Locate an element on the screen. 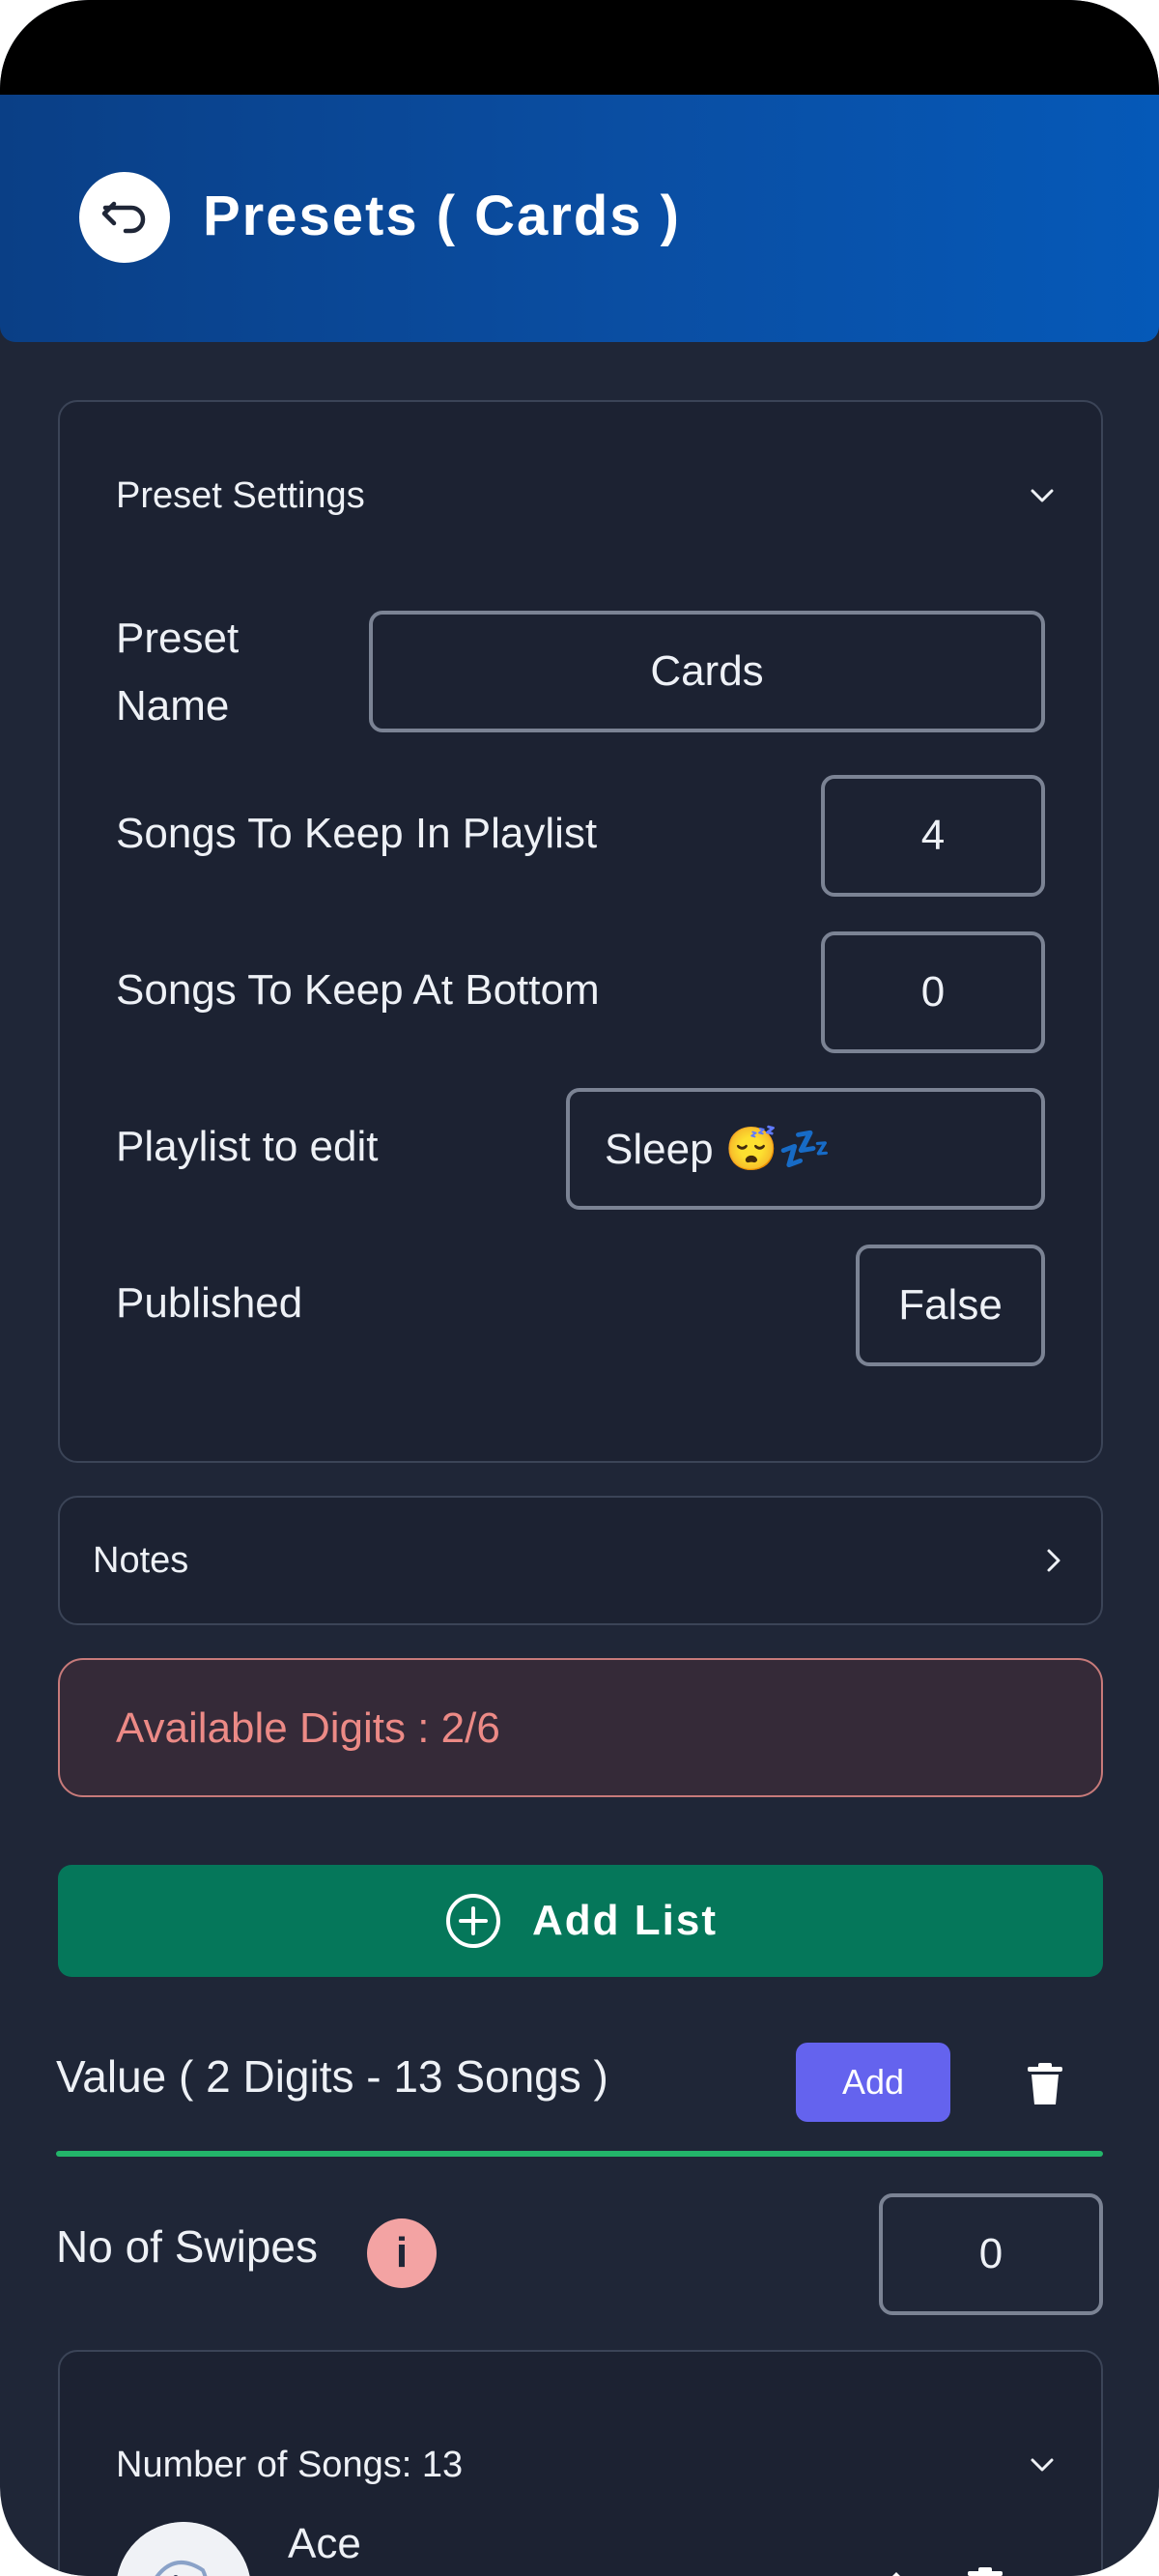 This screenshot has height=2576, width=1159. back-button is located at coordinates (124, 218).